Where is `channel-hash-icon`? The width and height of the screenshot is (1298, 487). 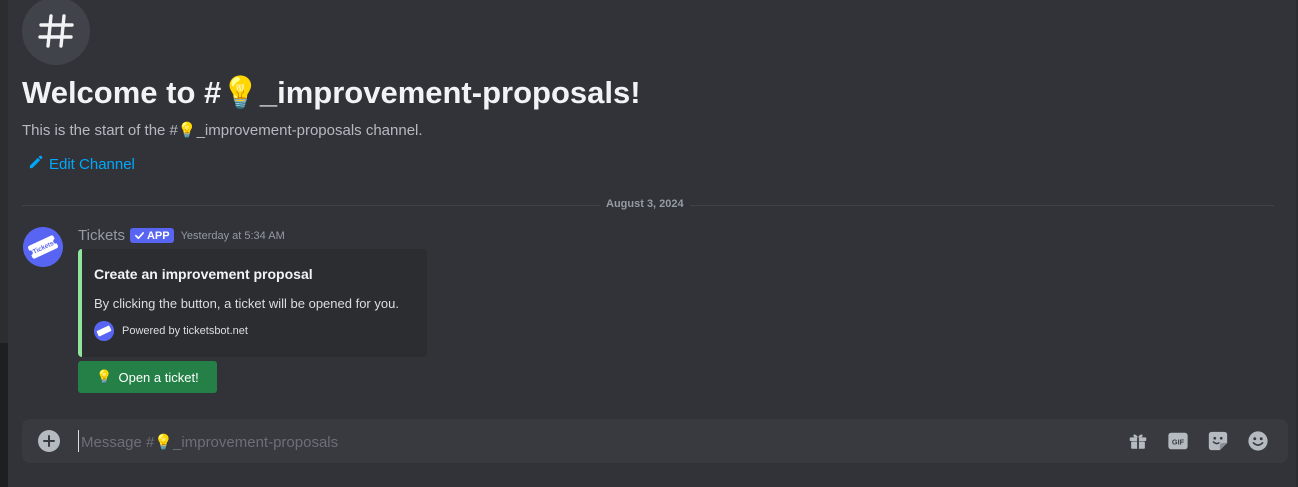 channel-hash-icon is located at coordinates (56, 32).